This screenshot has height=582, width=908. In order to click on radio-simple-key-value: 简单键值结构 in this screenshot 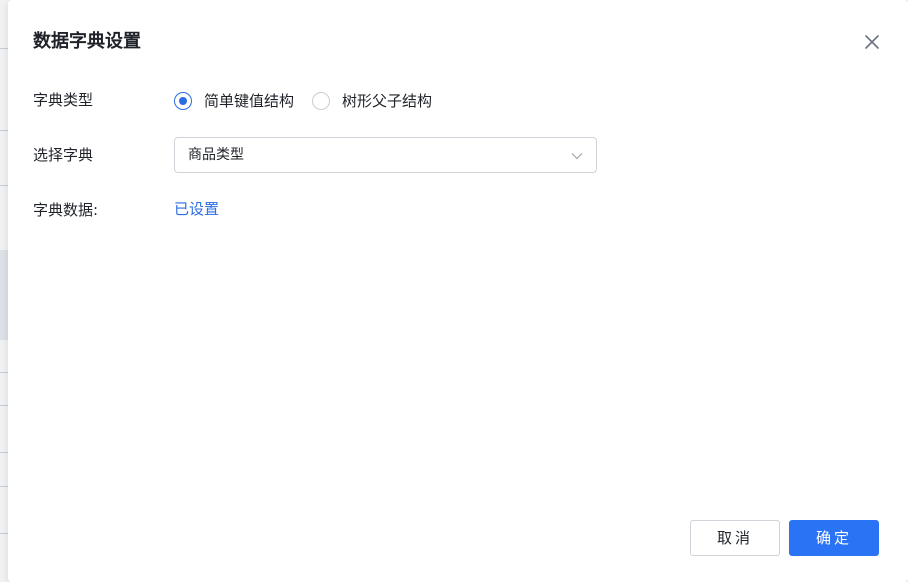, I will do `click(234, 101)`.